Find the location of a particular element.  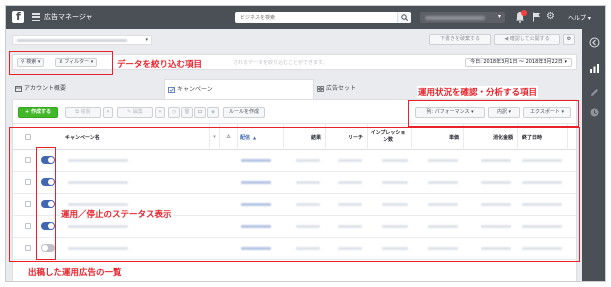

pencil-icon is located at coordinates (594, 92).